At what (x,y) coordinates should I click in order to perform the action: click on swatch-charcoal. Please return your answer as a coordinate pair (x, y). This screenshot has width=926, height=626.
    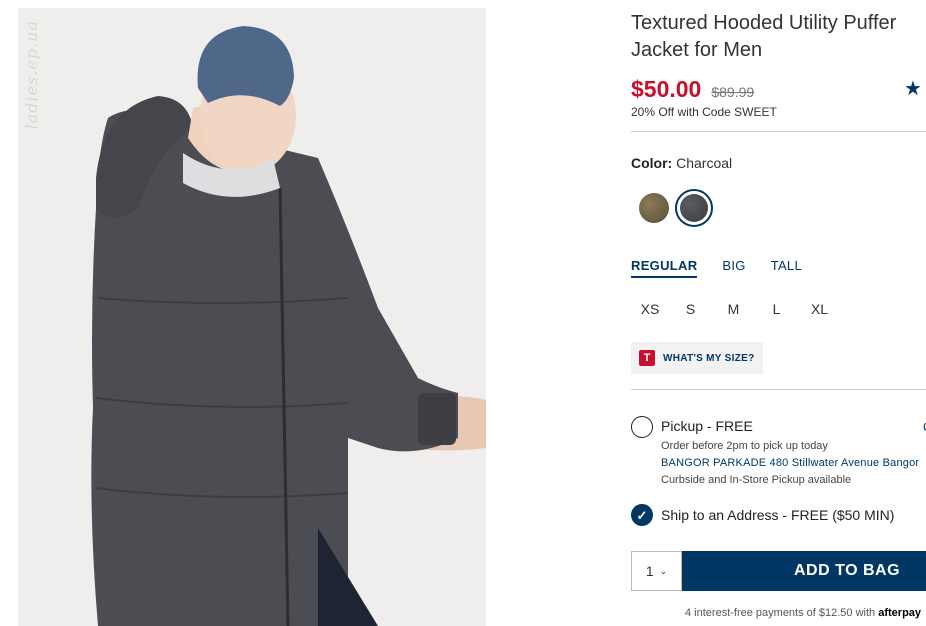
    Looking at the image, I should click on (694, 208).